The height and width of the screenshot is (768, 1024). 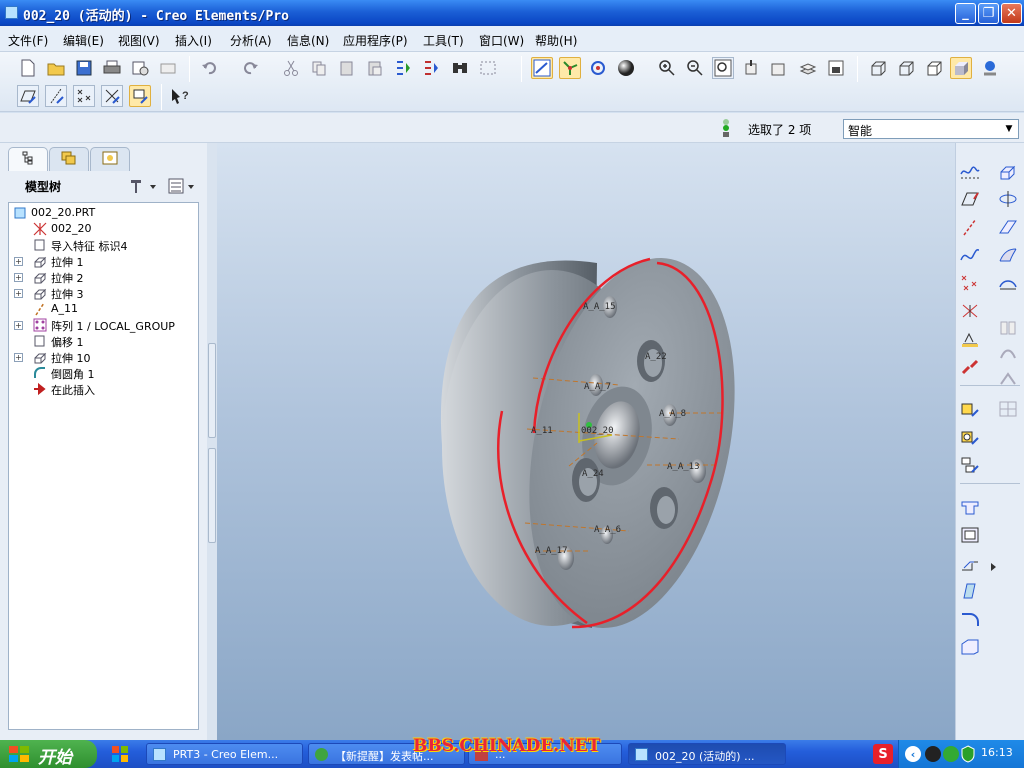 What do you see at coordinates (501, 40) in the screenshot?
I see `menu-window: 窗口(W)` at bounding box center [501, 40].